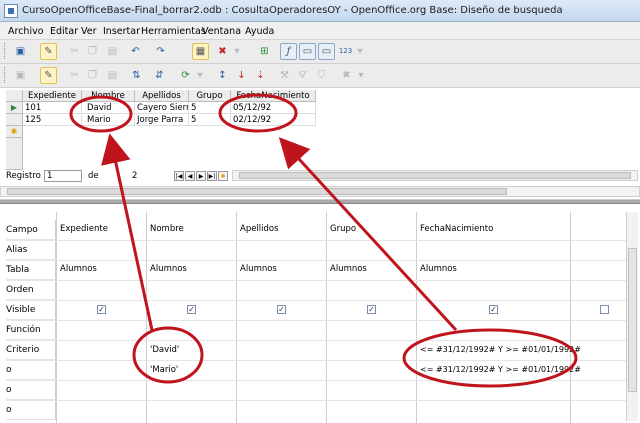 Image resolution: width=640 pixels, height=423 pixels. I want to click on first-record-icon: |◀, so click(179, 176).